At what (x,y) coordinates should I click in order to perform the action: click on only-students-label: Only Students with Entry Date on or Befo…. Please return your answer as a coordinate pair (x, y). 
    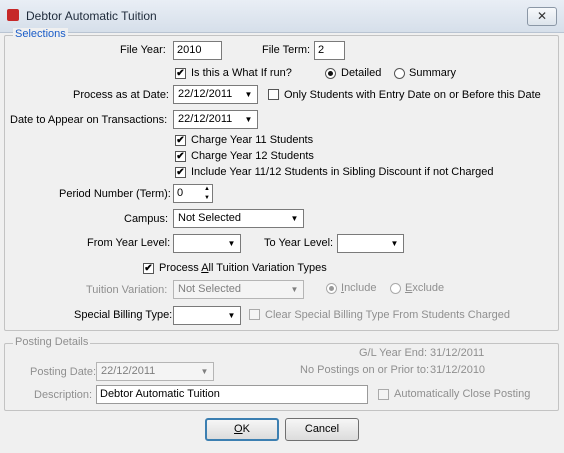
    Looking at the image, I should click on (412, 95).